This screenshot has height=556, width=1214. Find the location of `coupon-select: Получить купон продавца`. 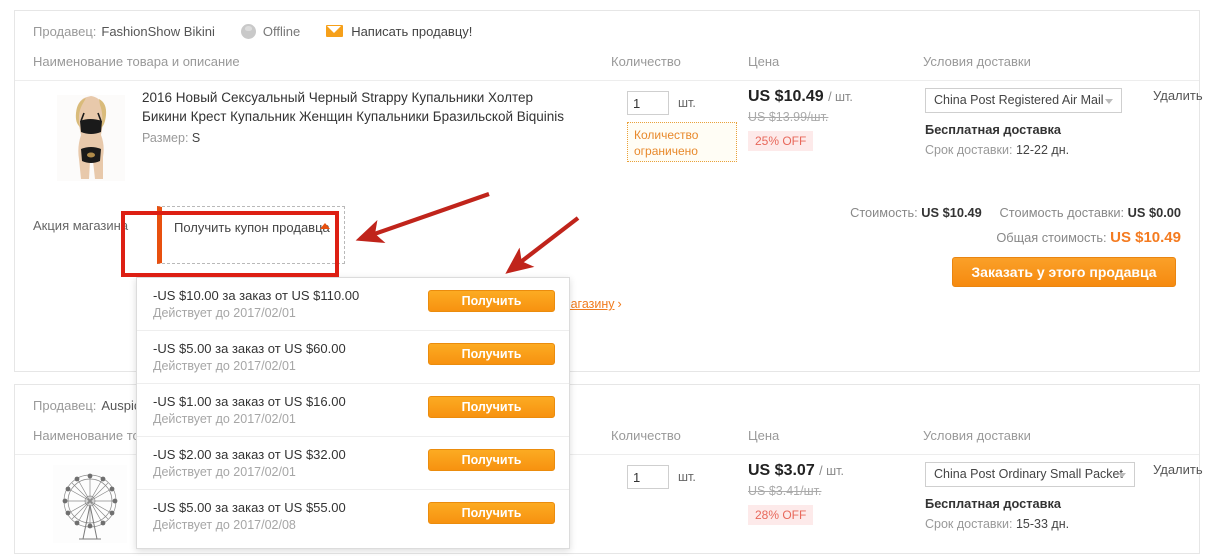

coupon-select: Получить купон продавца is located at coordinates (251, 235).